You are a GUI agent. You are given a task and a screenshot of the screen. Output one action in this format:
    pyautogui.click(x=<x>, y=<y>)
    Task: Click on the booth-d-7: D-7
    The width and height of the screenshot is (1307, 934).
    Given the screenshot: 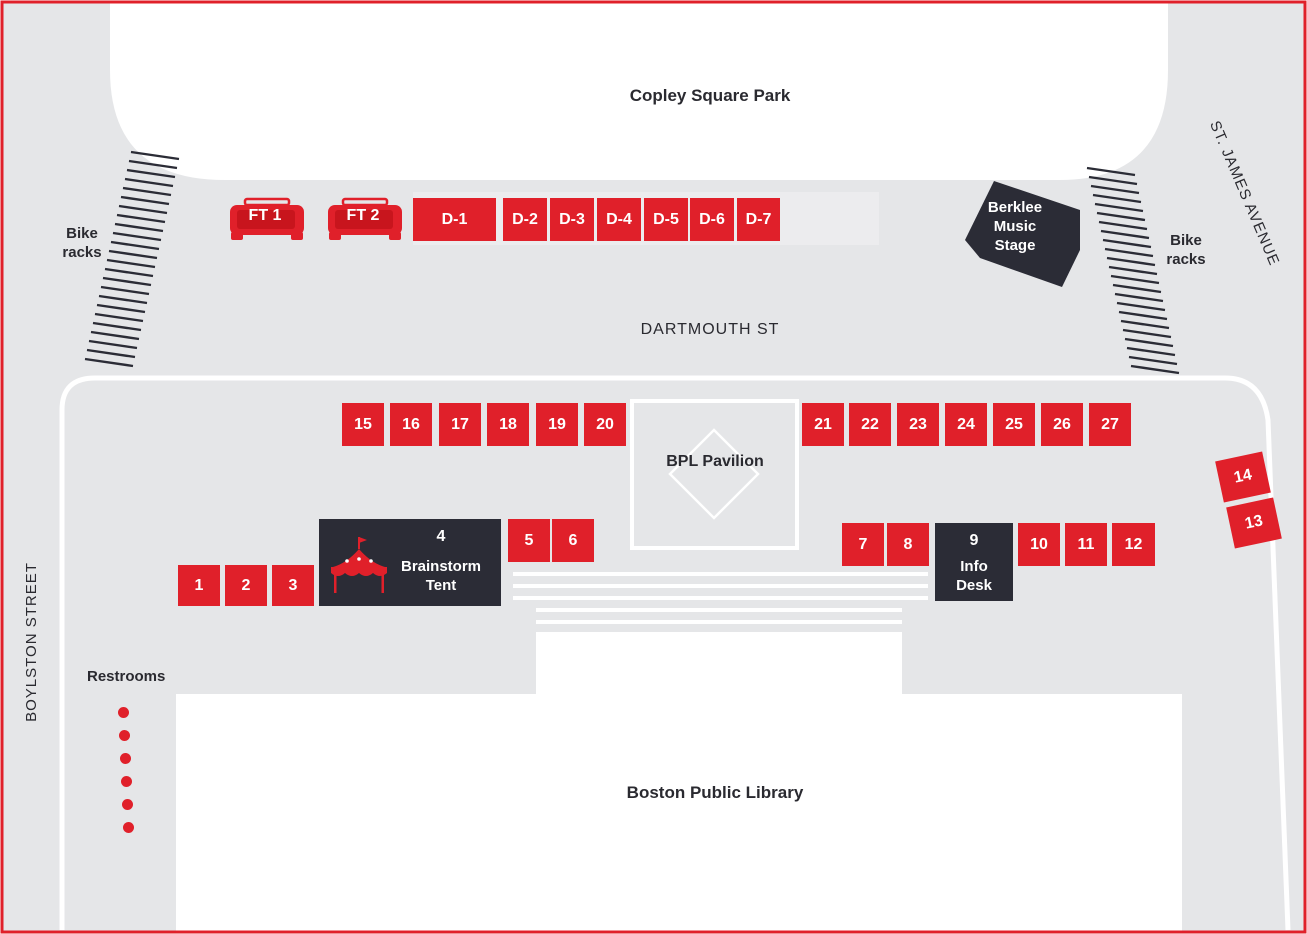 What is the action you would take?
    pyautogui.click(x=758, y=219)
    